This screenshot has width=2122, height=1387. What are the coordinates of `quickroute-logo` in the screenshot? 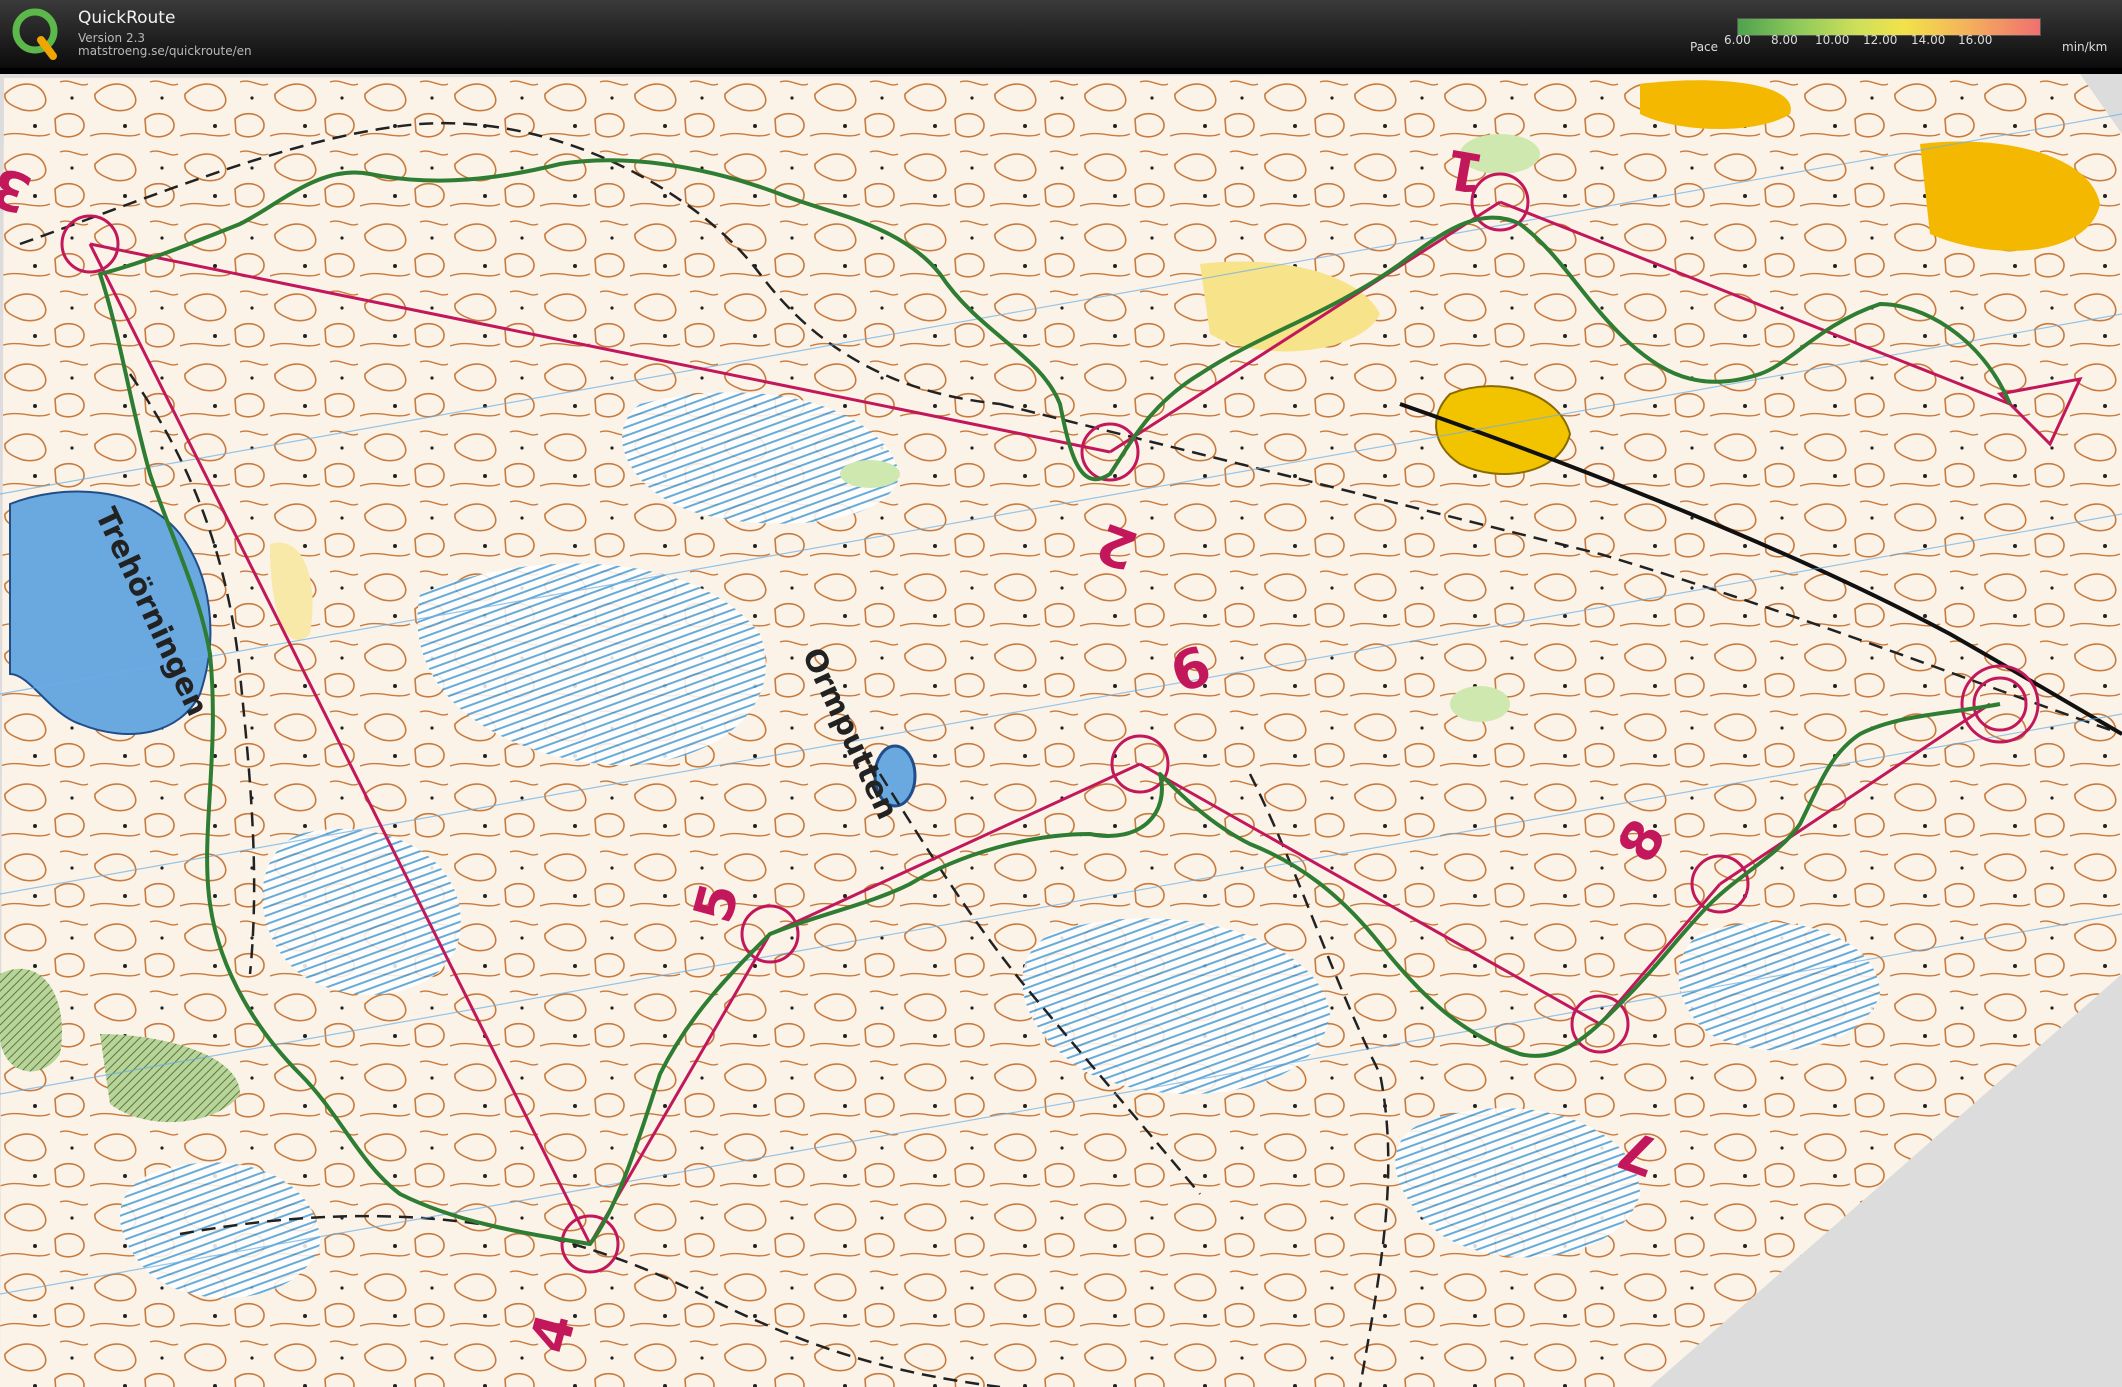 It's located at (35, 34).